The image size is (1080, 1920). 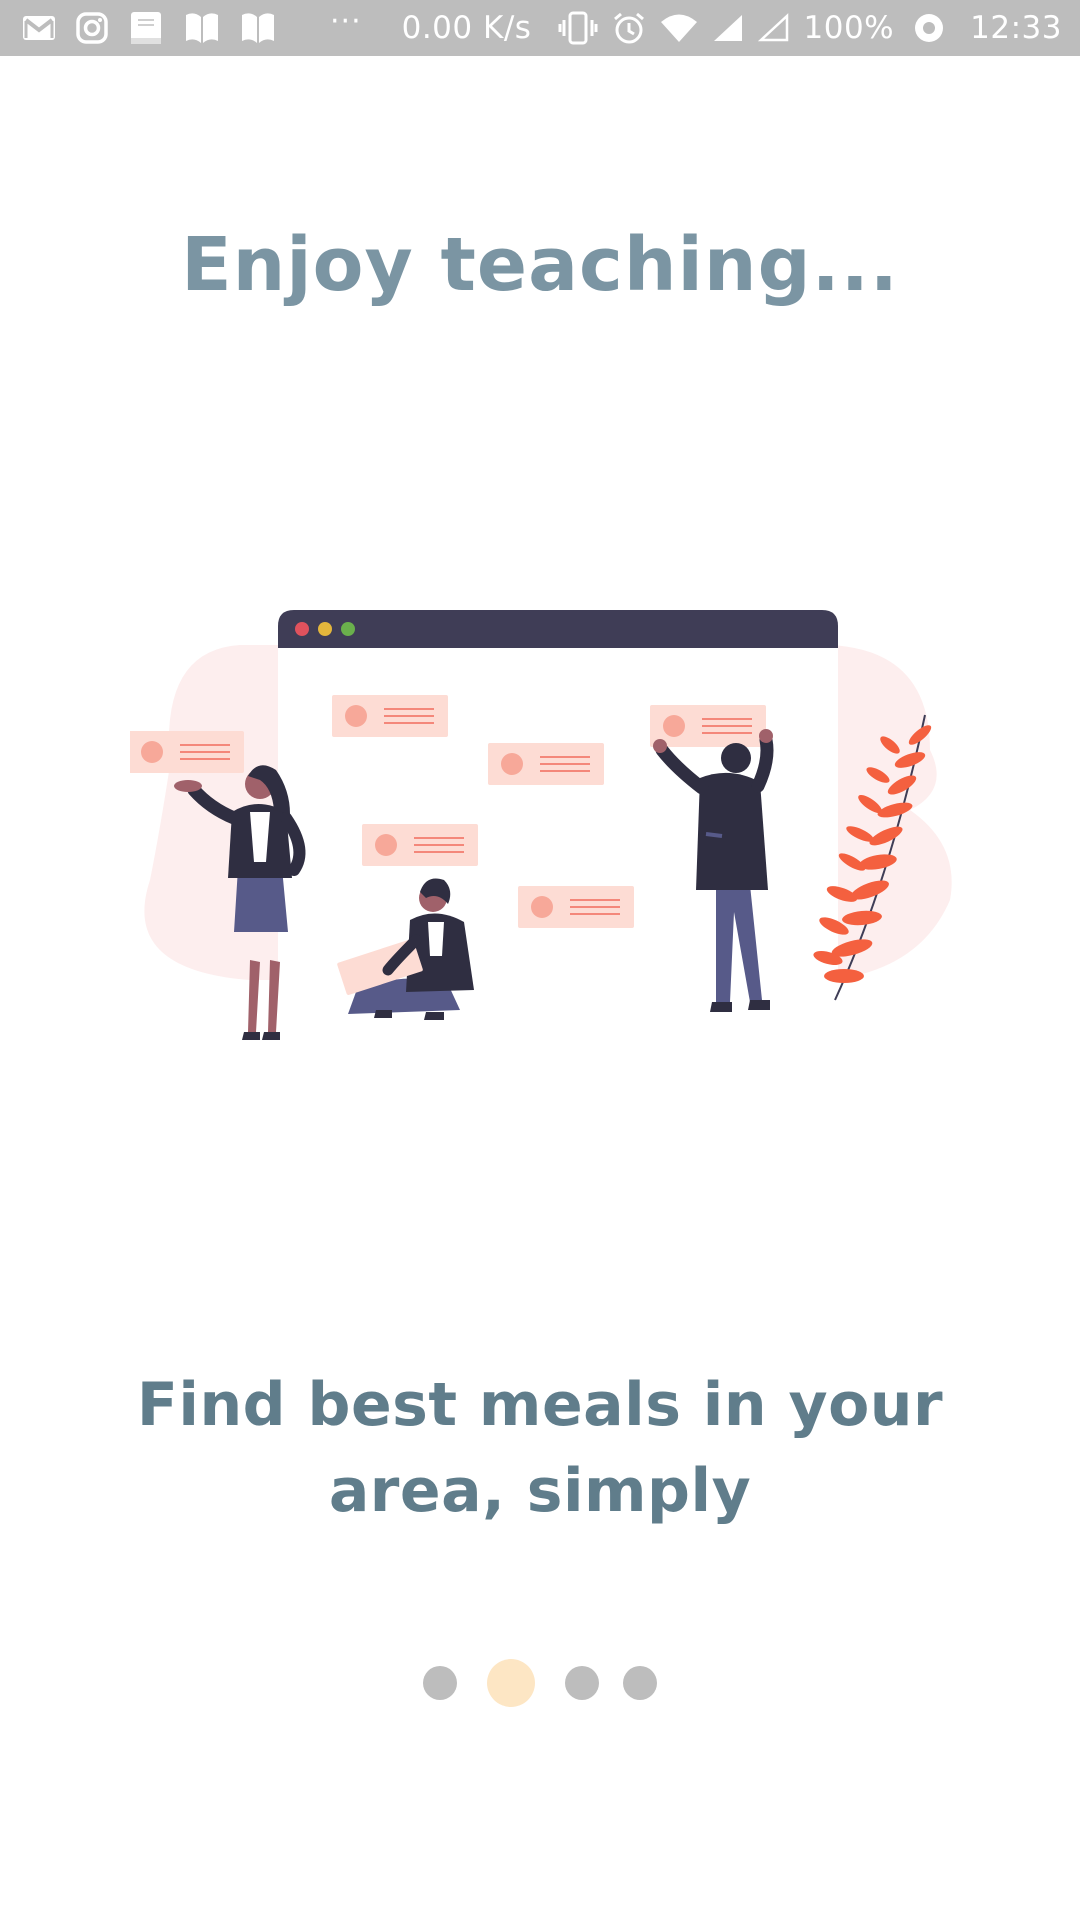 I want to click on data-saver-icon, so click(x=929, y=28).